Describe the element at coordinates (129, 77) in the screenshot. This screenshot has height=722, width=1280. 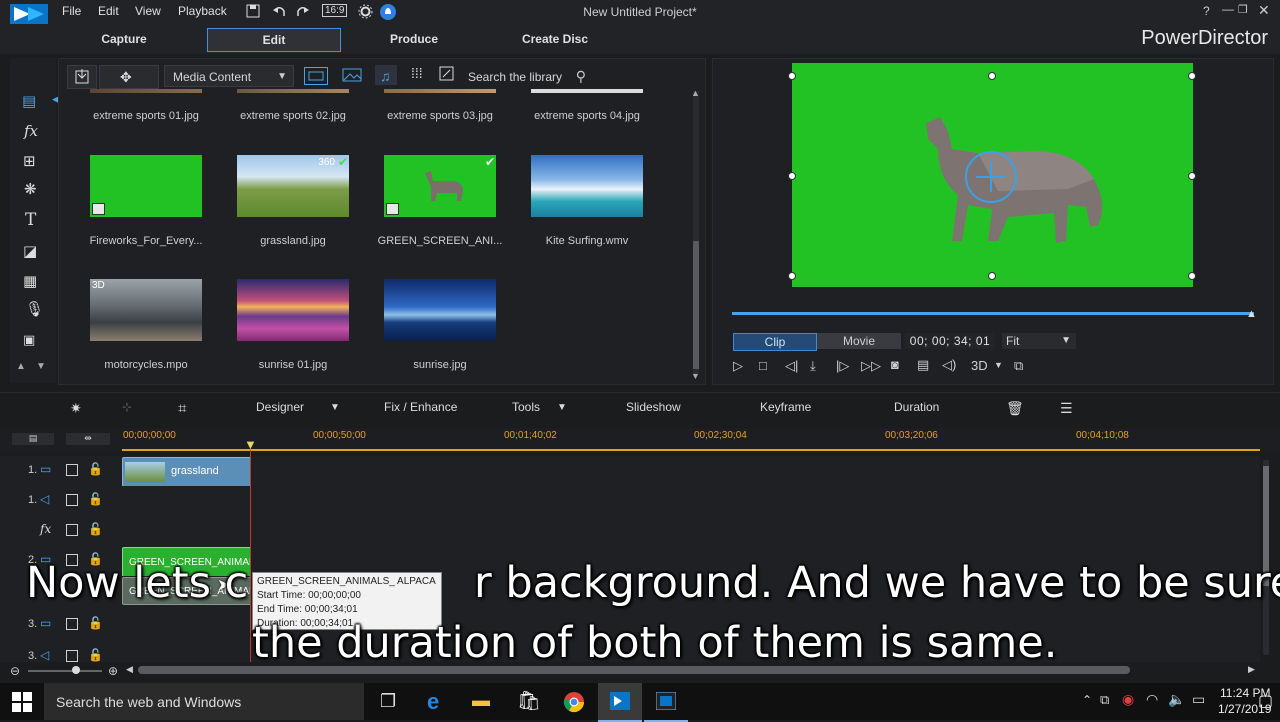
I see `plugins-button: ✥` at that location.